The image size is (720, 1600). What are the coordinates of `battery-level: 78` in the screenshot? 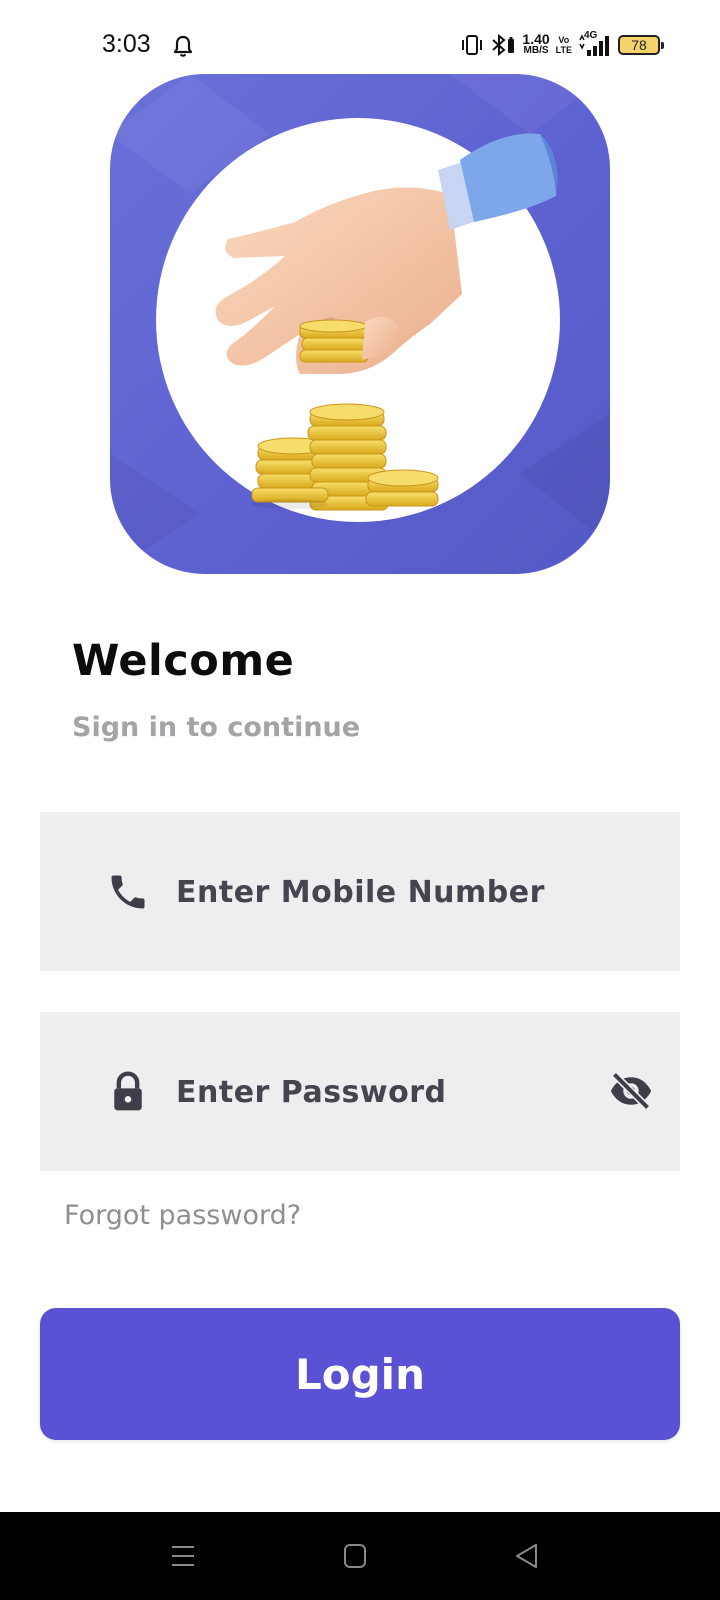 It's located at (639, 45).